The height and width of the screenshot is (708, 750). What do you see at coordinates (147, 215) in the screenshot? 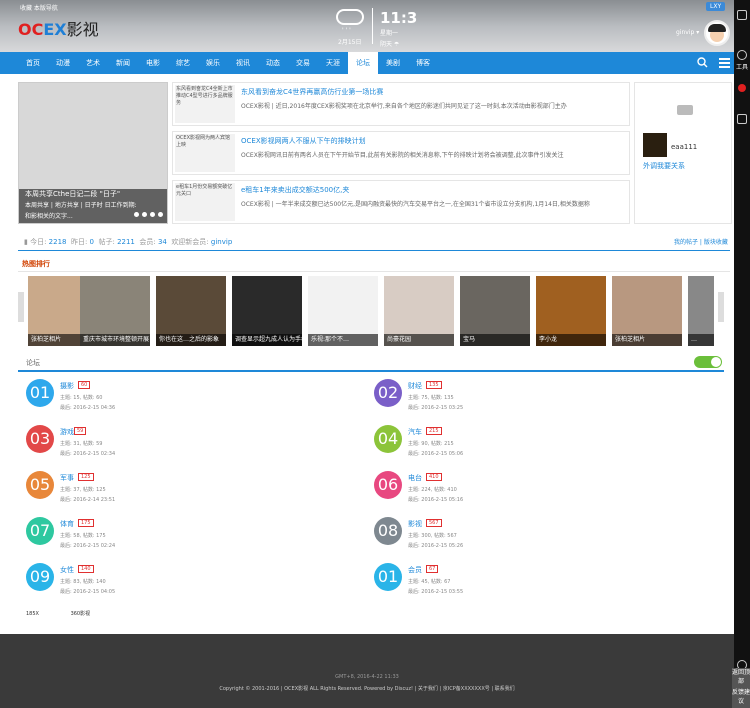
I see `slider-dots` at bounding box center [147, 215].